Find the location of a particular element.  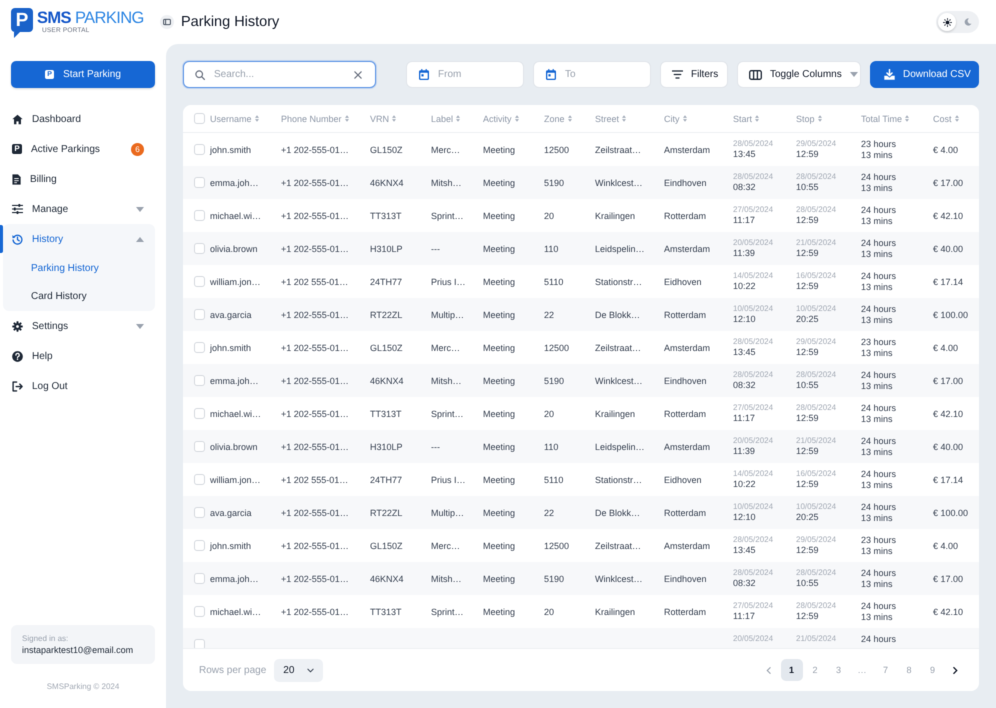

zone-text: 12500 is located at coordinates (557, 347).